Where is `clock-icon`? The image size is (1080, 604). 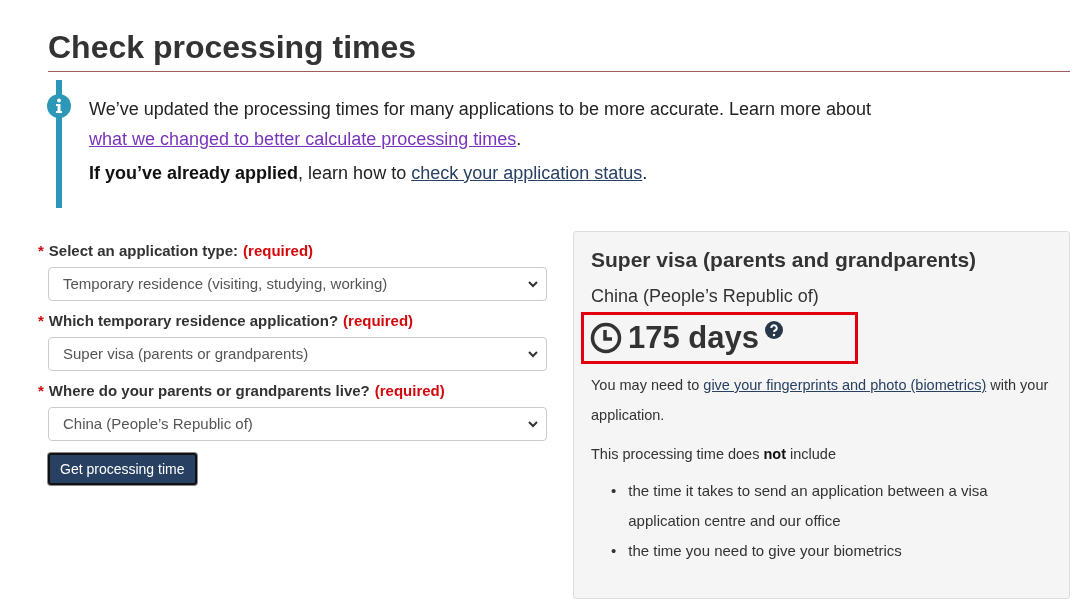 clock-icon is located at coordinates (606, 338).